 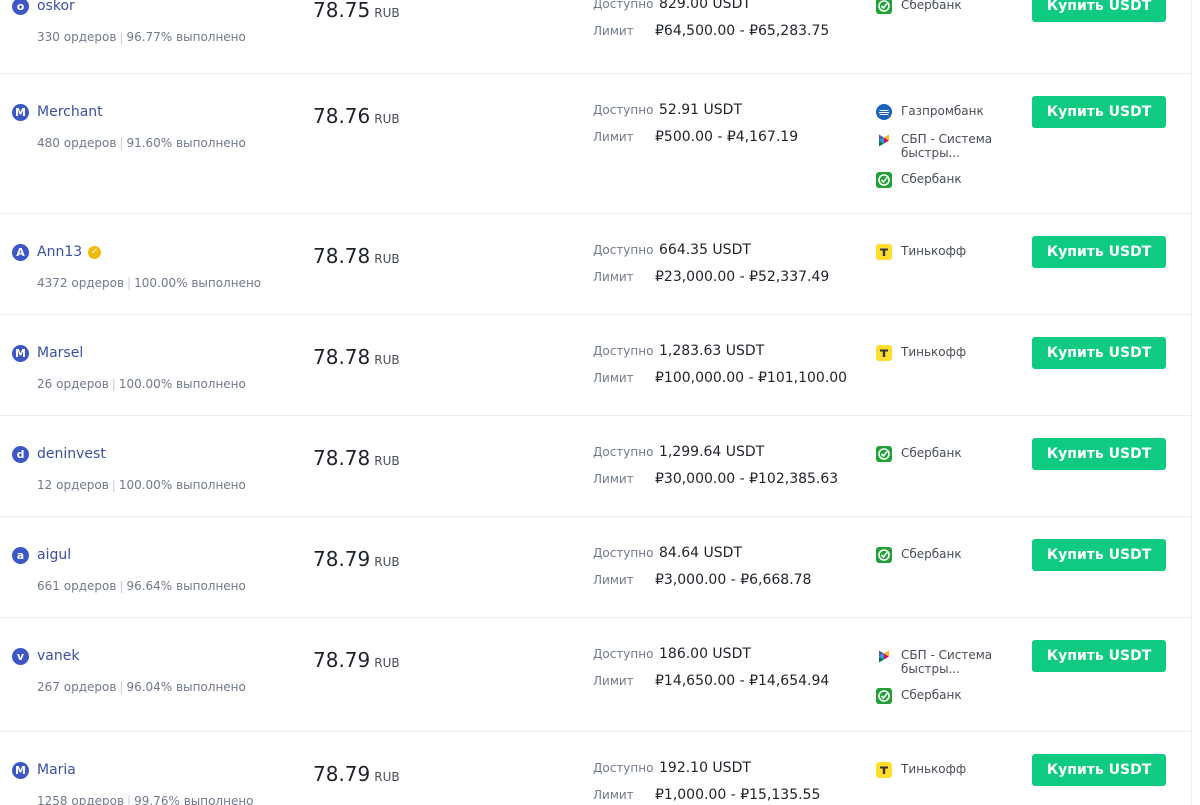 What do you see at coordinates (20, 656) in the screenshot?
I see `avatar: v` at bounding box center [20, 656].